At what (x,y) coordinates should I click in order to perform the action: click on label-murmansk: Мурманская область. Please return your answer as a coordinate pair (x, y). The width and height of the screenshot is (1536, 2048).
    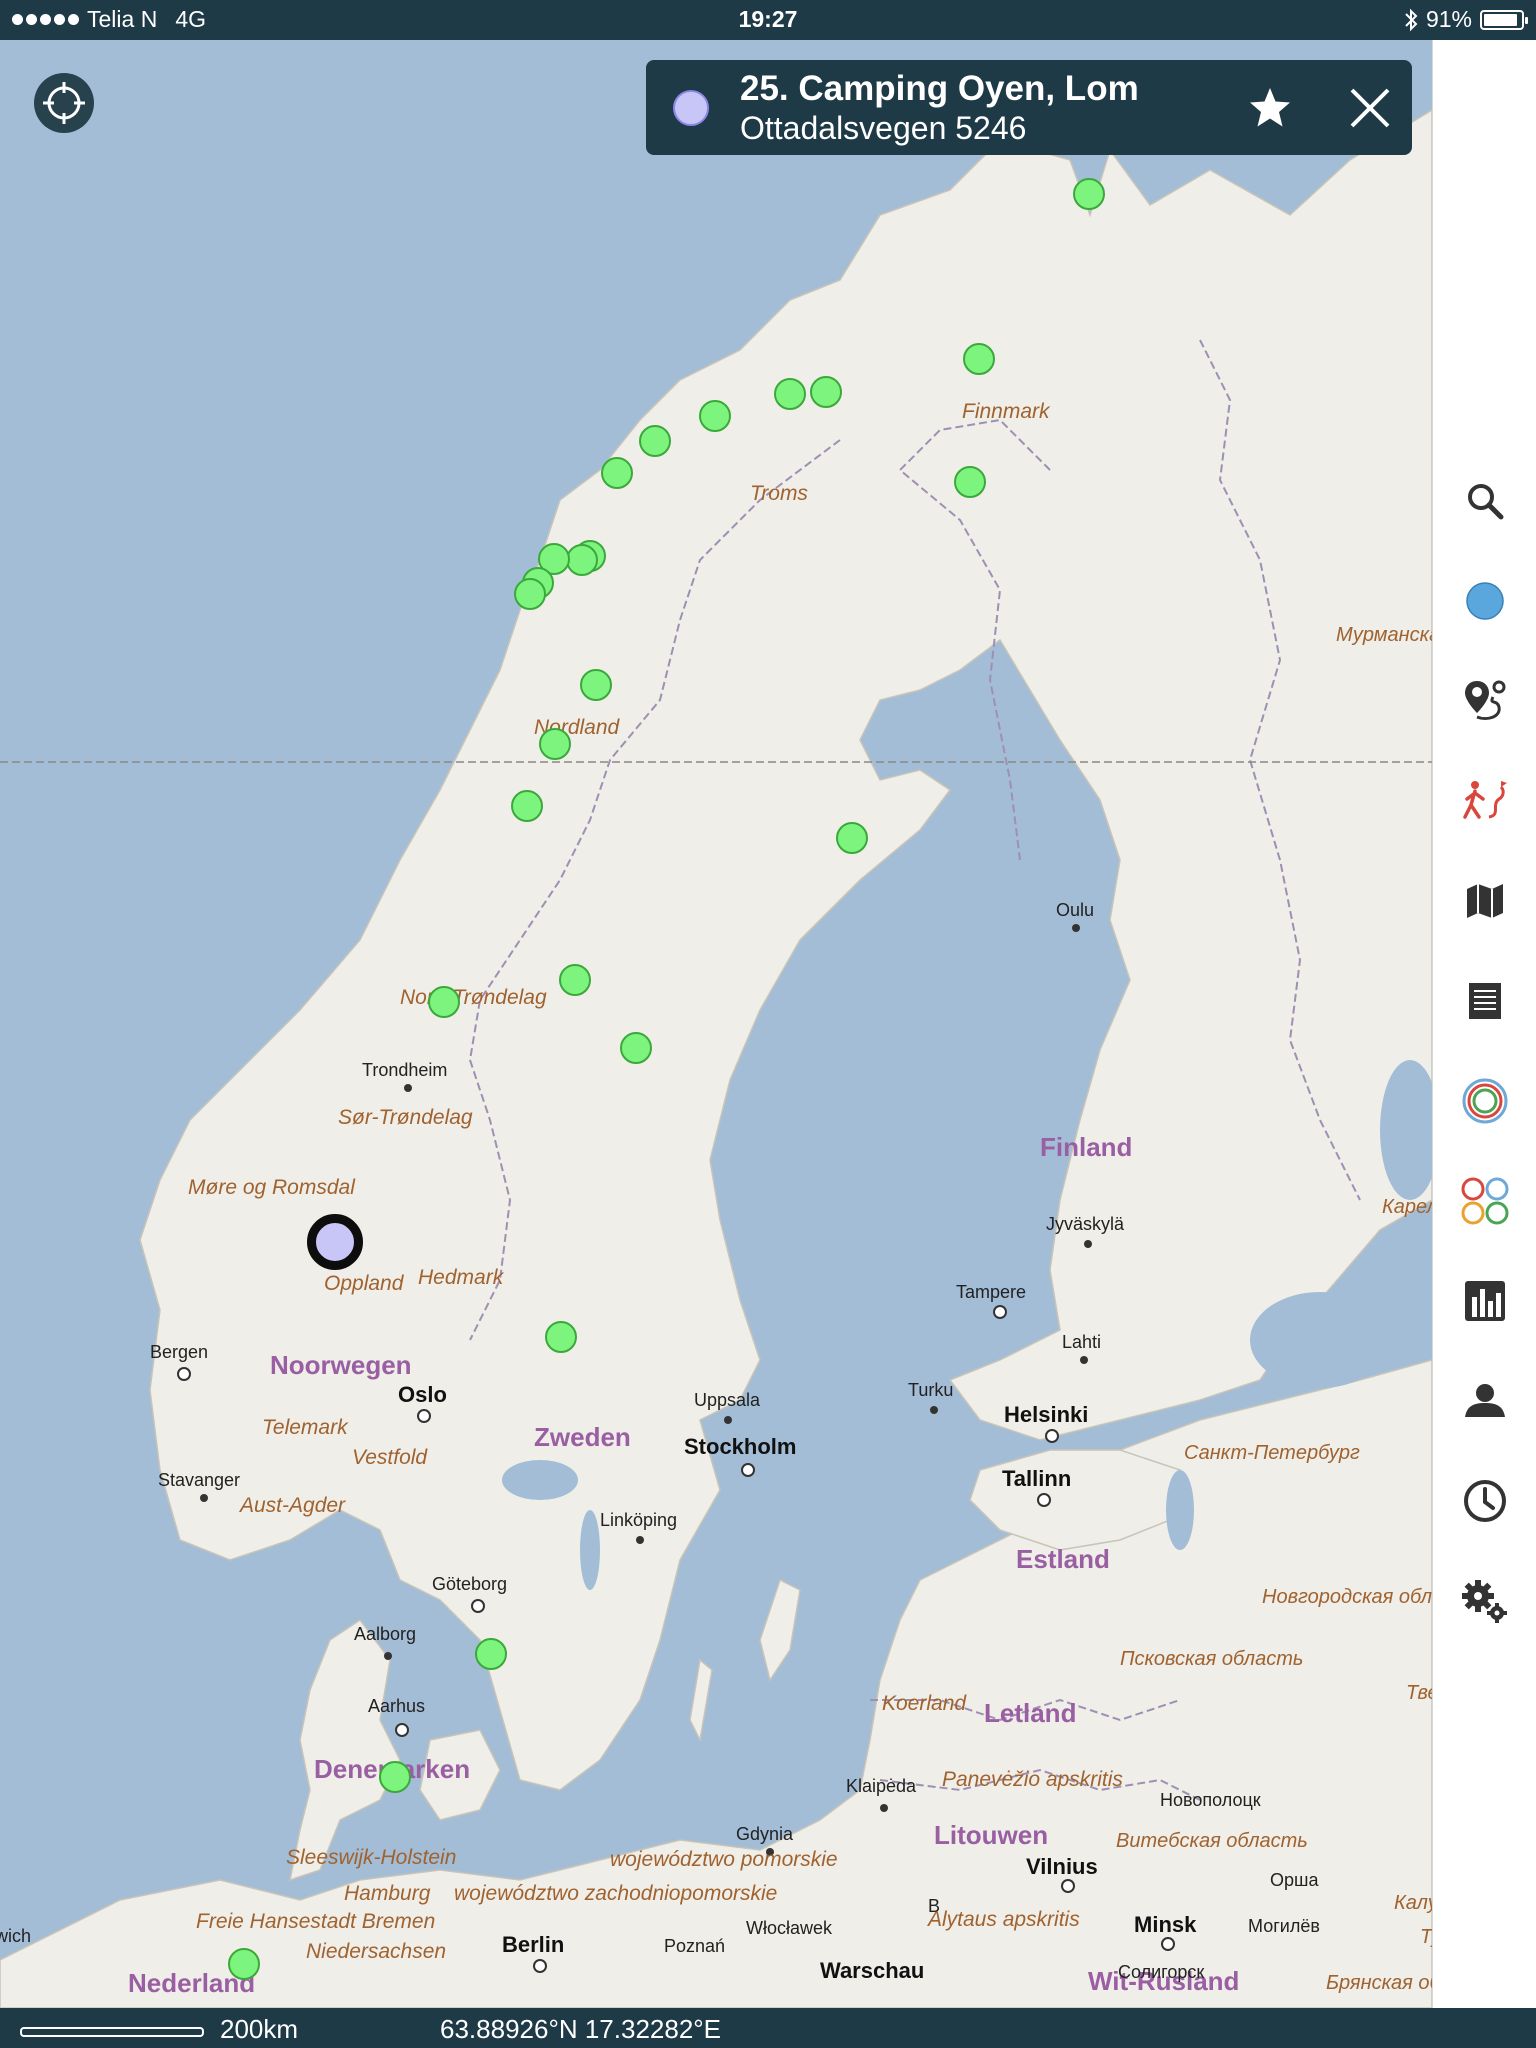
    Looking at the image, I should click on (1384, 635).